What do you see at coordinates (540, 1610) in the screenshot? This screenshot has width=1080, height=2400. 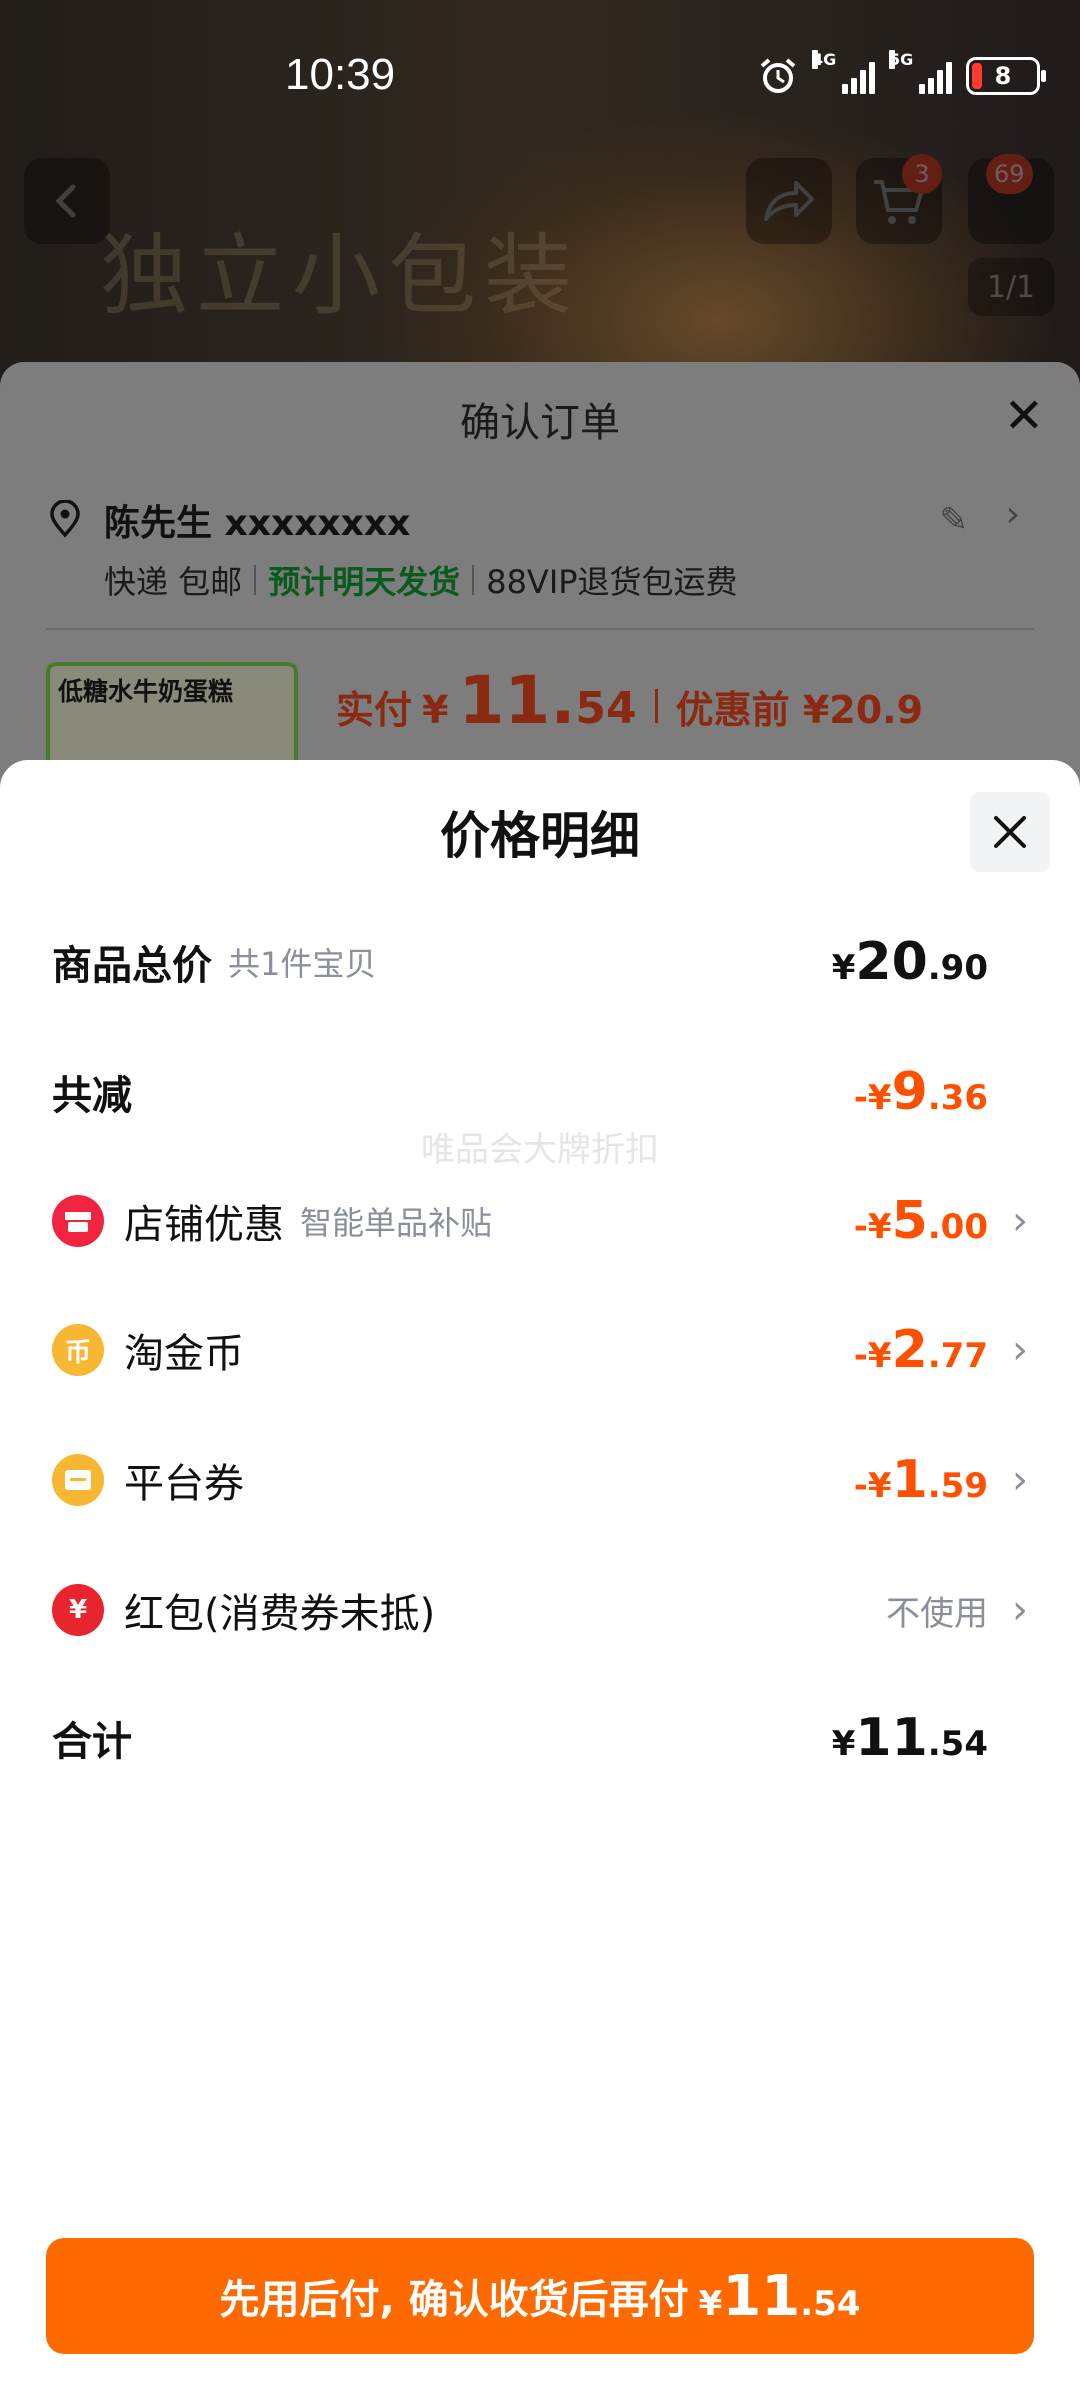 I see `price-row-red-packet: ¥ 红包(消费券未抵) 不使用 ›` at bounding box center [540, 1610].